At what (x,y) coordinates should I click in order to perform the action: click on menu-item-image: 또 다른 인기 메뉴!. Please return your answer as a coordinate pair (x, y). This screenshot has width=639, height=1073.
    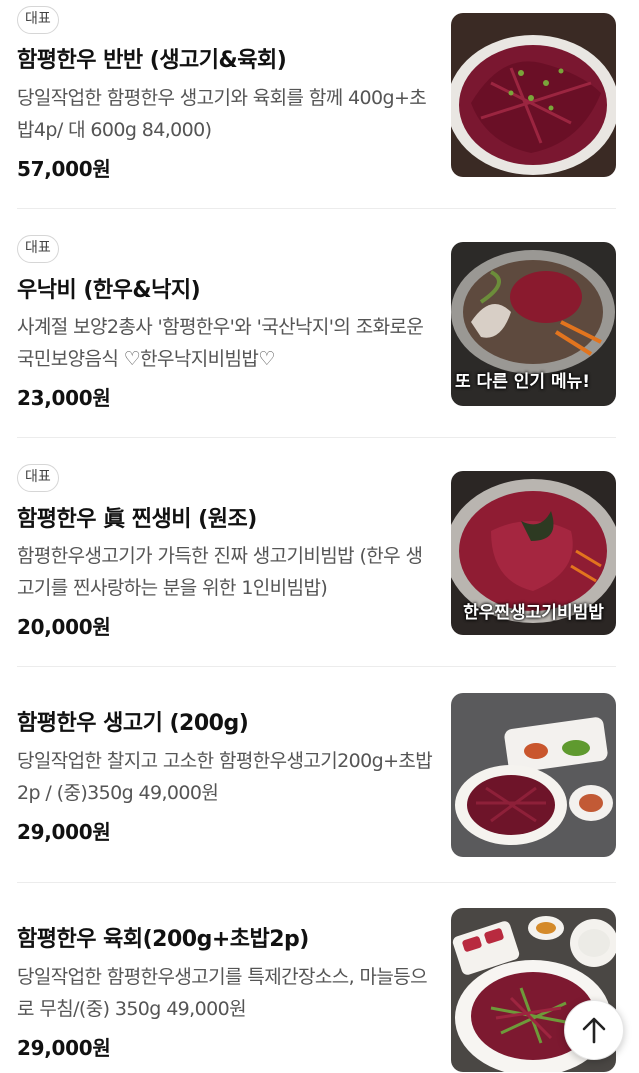
    Looking at the image, I should click on (533, 324).